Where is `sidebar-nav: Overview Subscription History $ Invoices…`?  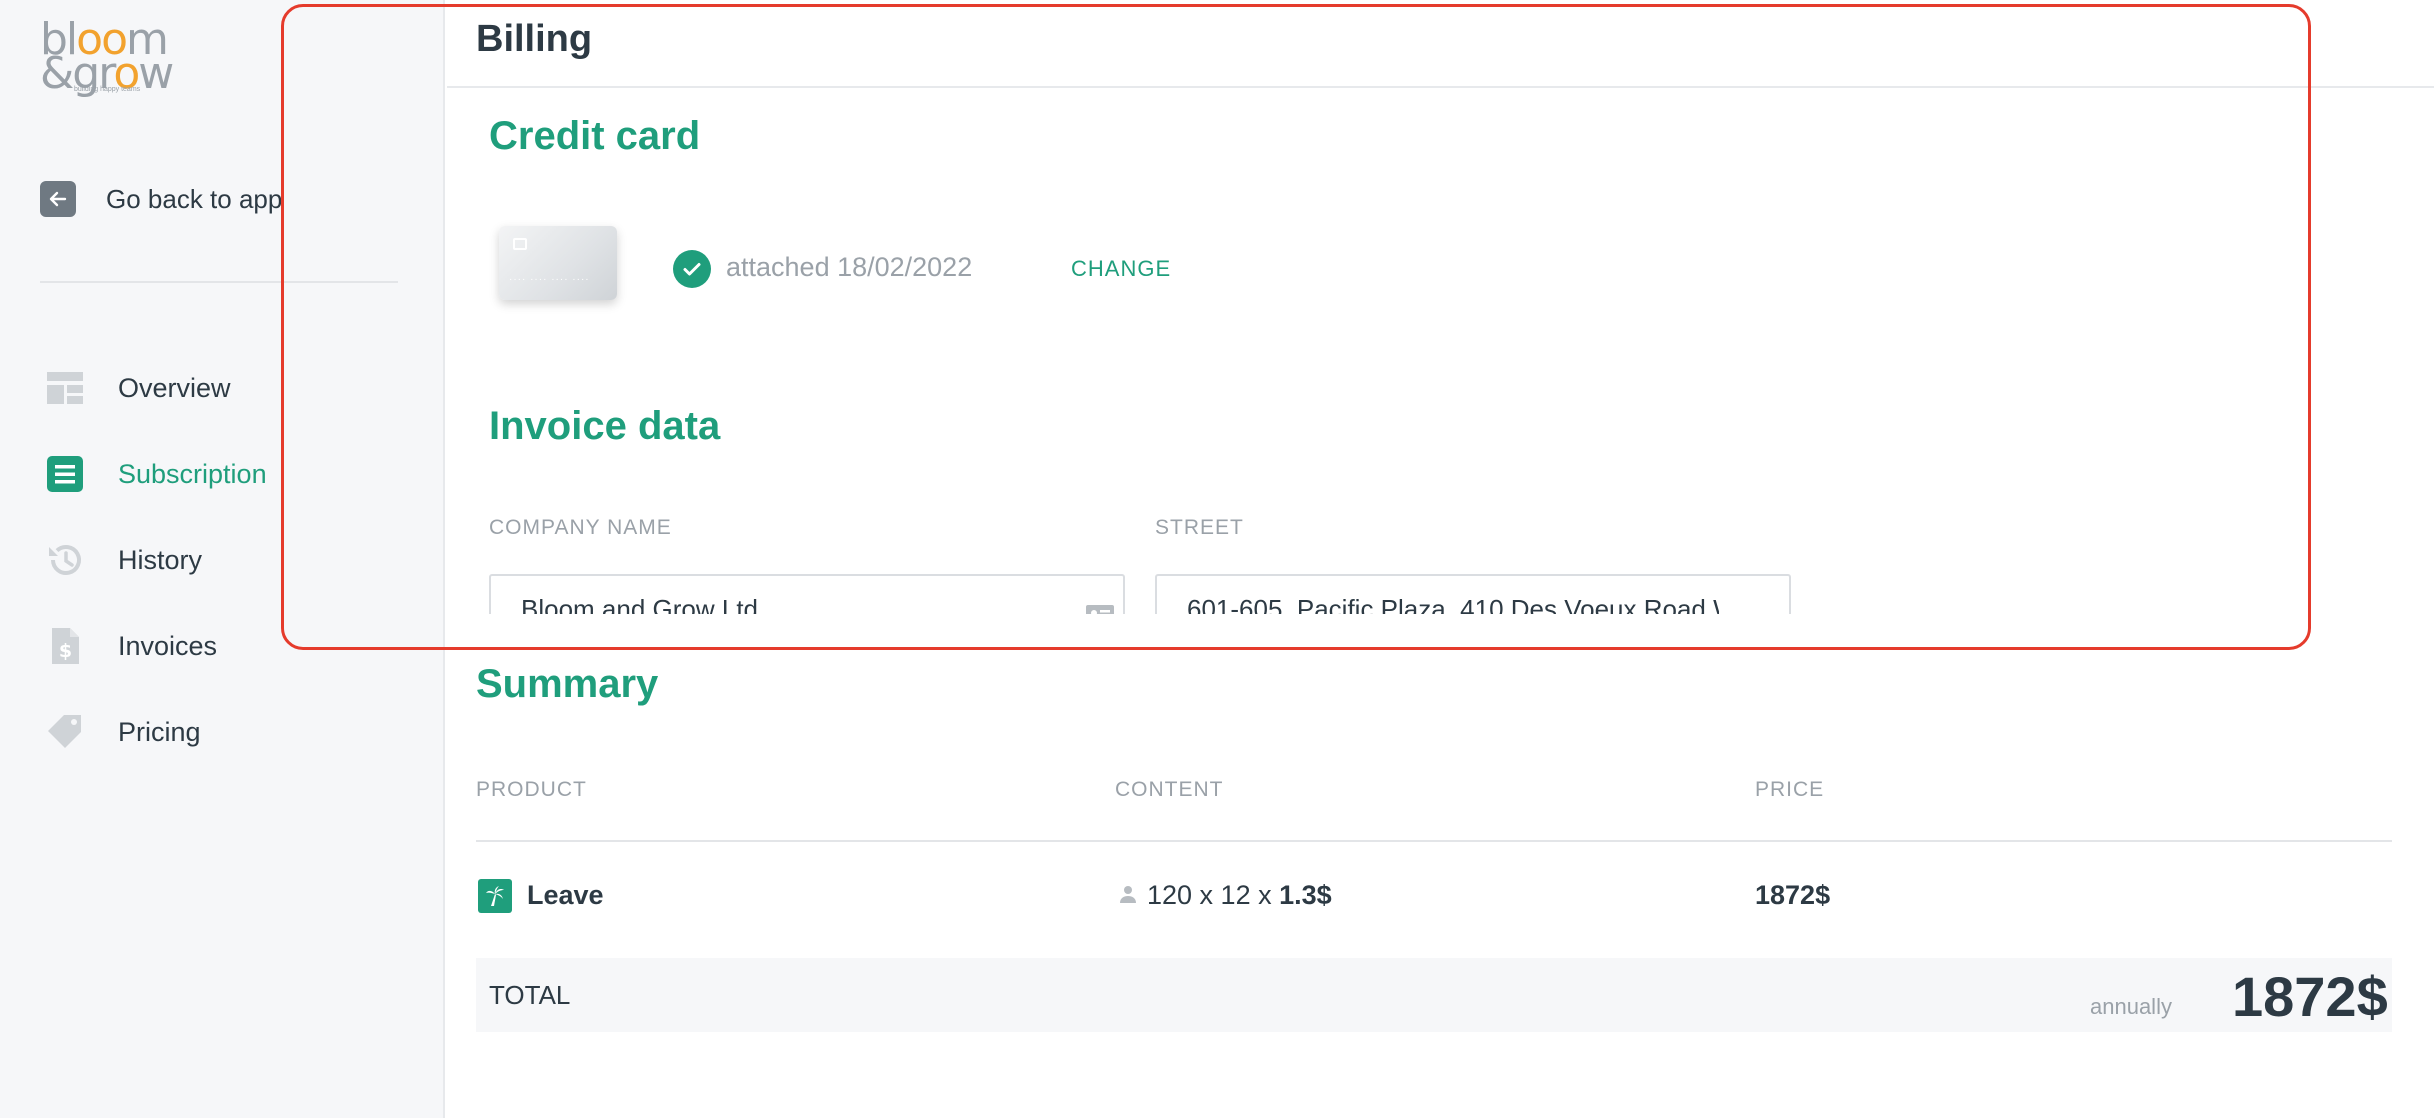
sidebar-nav: Overview Subscription History $ Invoices… is located at coordinates (156, 560).